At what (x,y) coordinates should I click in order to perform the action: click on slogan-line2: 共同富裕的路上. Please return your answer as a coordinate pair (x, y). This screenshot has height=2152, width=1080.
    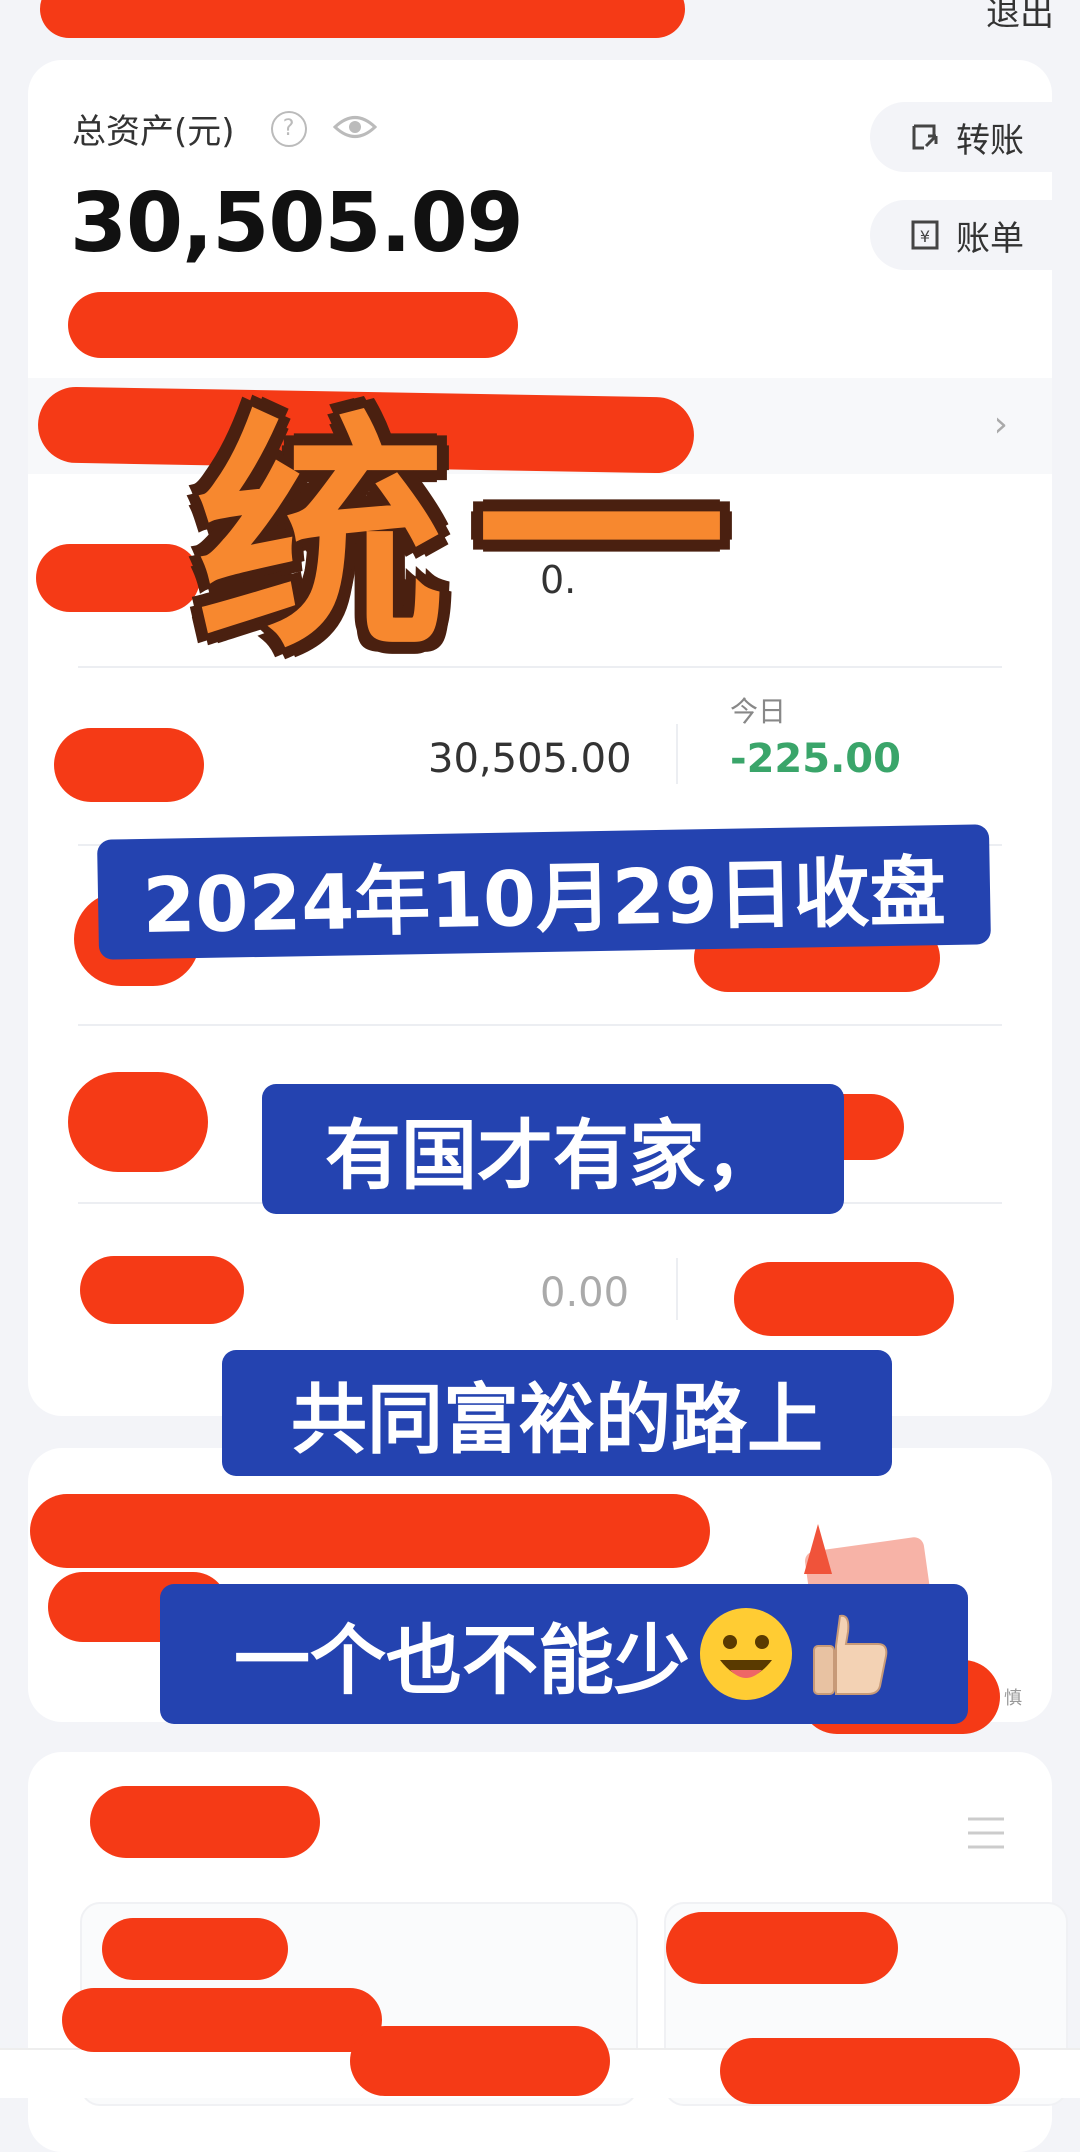
    Looking at the image, I should click on (557, 1413).